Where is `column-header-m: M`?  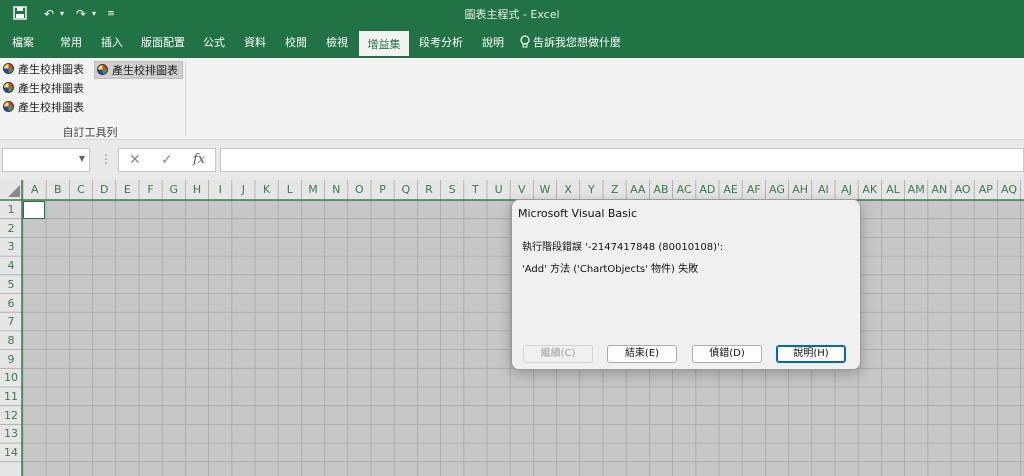 column-header-m: M is located at coordinates (312, 190).